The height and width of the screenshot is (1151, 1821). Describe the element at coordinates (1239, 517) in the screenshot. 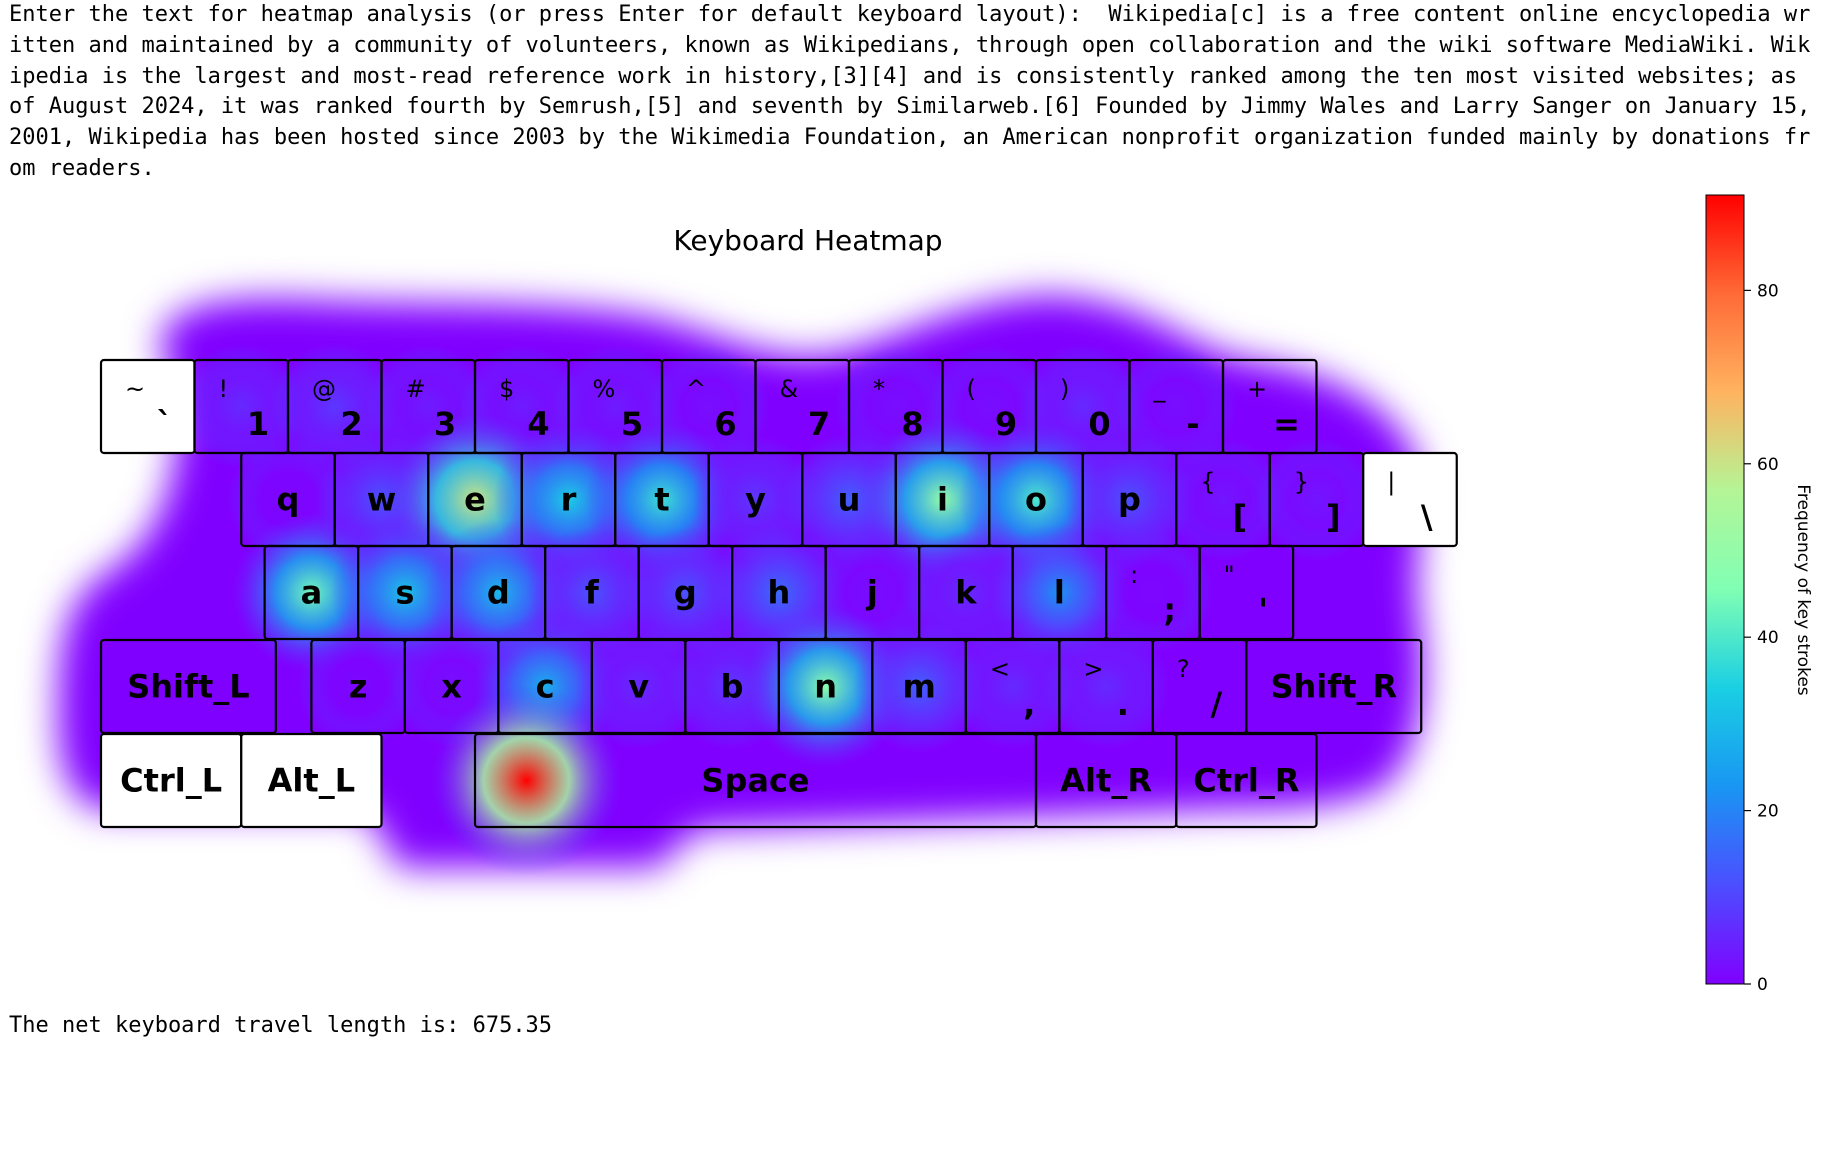

I see `key-main-label: [` at that location.